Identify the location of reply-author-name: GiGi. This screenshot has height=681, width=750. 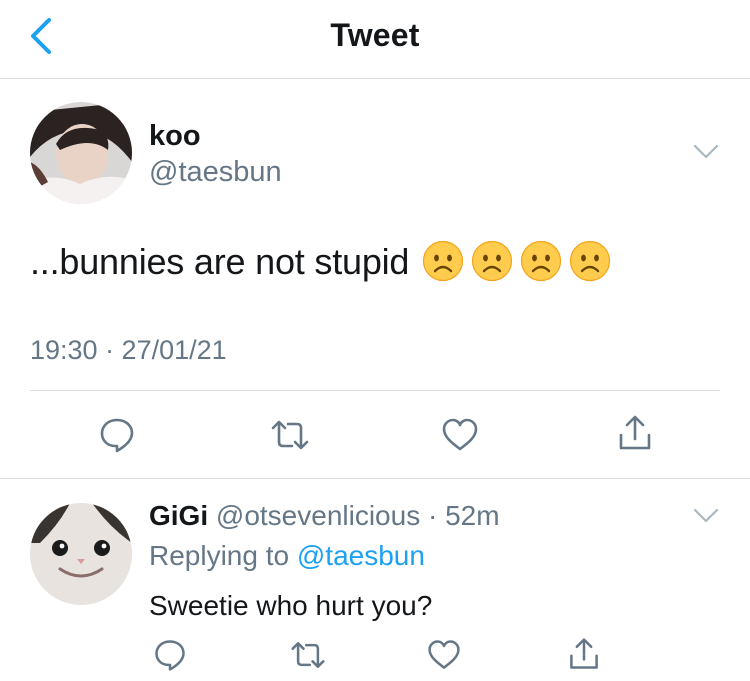
(178, 515).